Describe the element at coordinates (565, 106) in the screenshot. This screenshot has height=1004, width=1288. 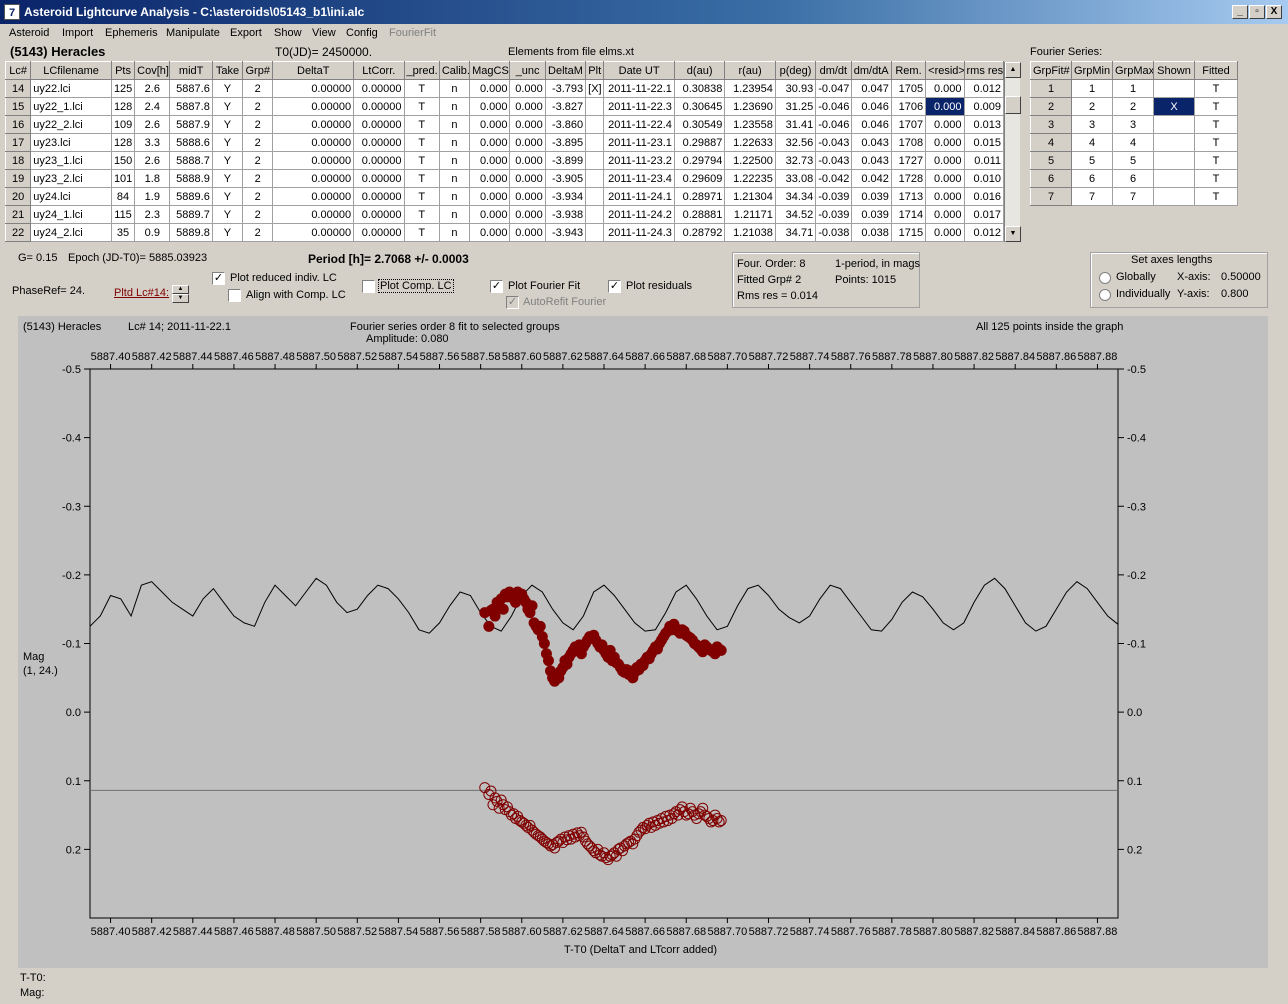
I see `table-cell: -3.827` at that location.